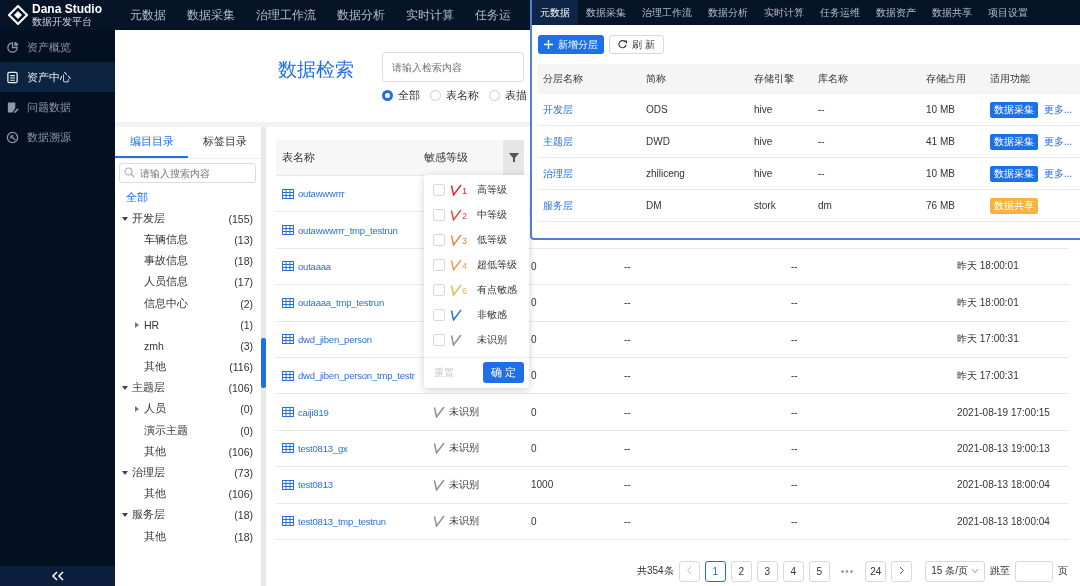 This screenshot has height=586, width=1080. Describe the element at coordinates (188, 303) in the screenshot. I see `tree-node: 信息中心 (2)` at that location.